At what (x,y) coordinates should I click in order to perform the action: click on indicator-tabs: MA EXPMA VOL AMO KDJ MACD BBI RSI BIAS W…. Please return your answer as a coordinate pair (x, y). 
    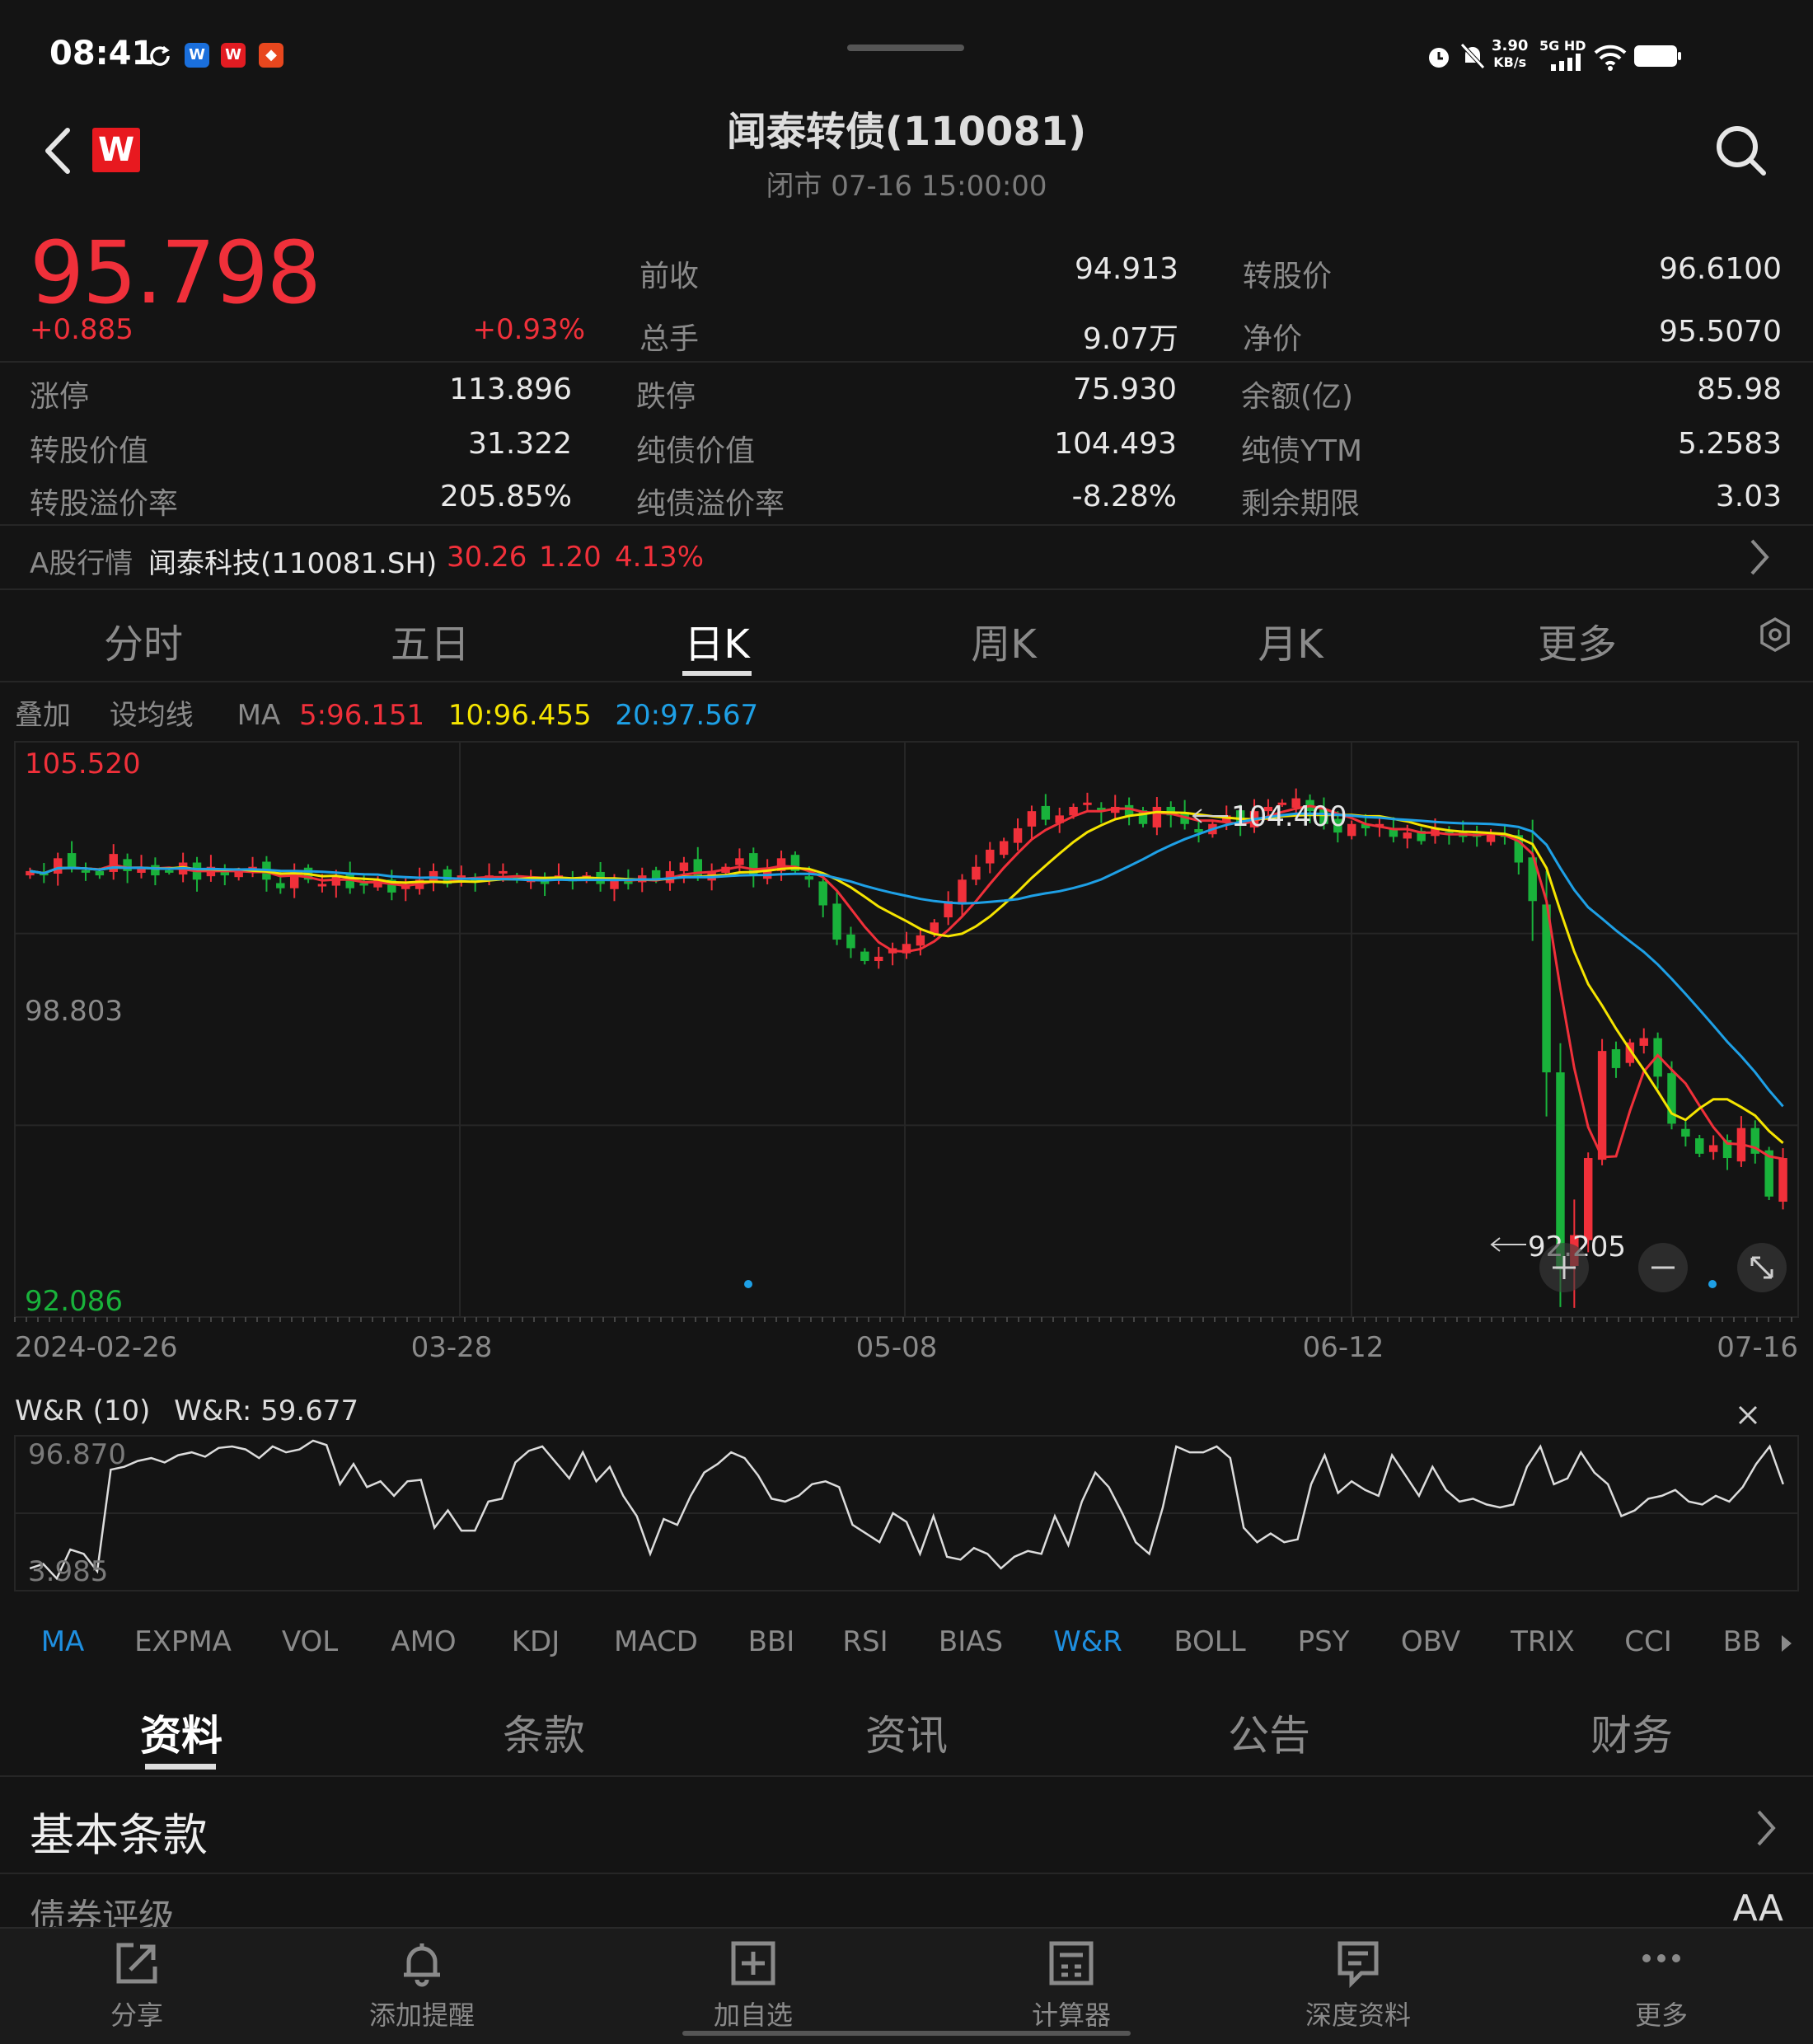
    Looking at the image, I should click on (906, 1646).